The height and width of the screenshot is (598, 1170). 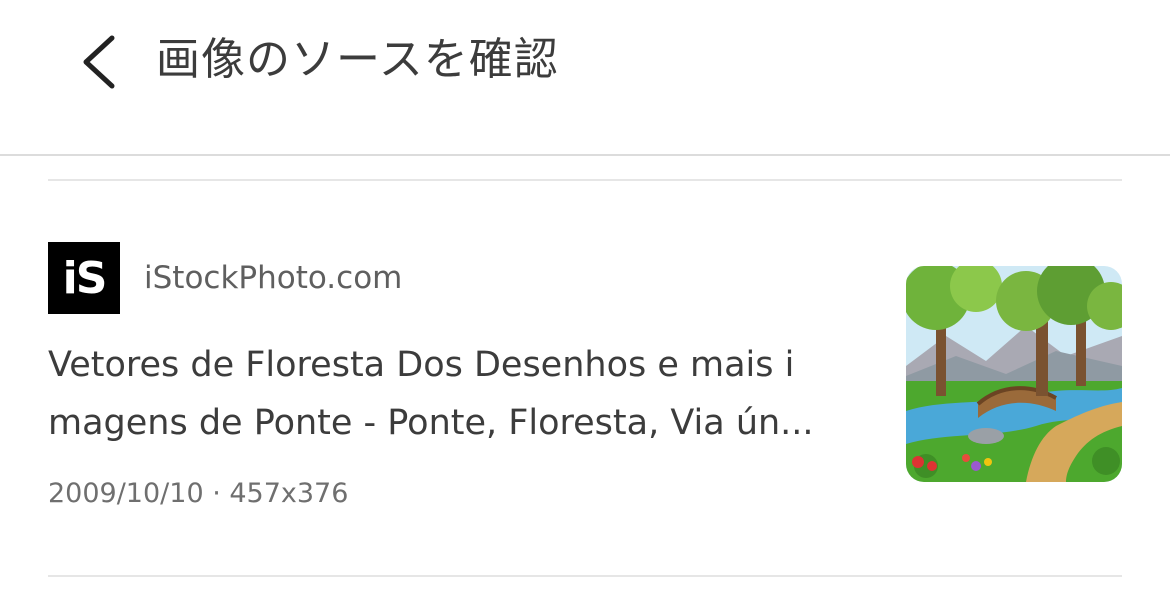 What do you see at coordinates (99, 62) in the screenshot?
I see `chevron-left-icon` at bounding box center [99, 62].